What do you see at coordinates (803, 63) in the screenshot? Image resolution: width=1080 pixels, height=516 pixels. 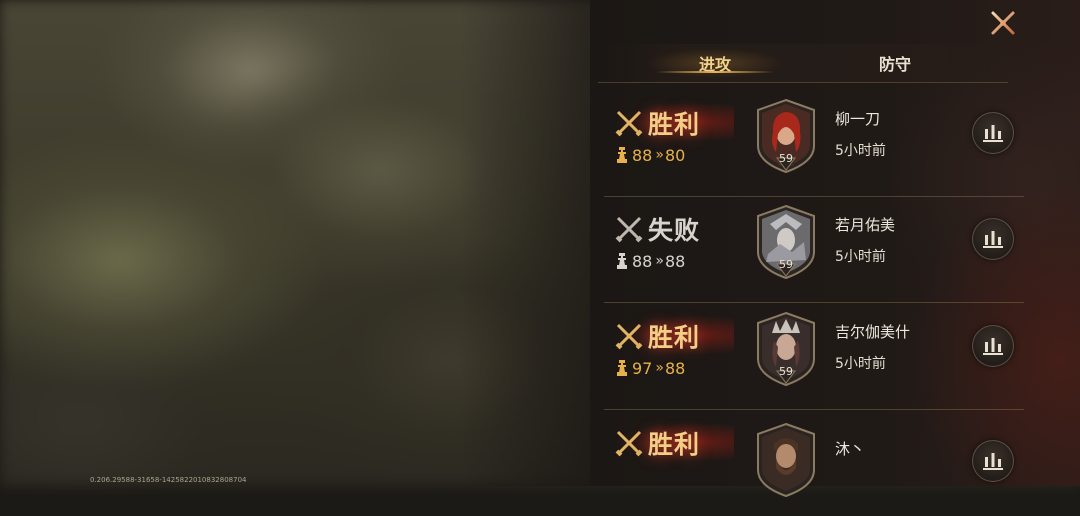 I see `tab-bar: 进攻 防守` at bounding box center [803, 63].